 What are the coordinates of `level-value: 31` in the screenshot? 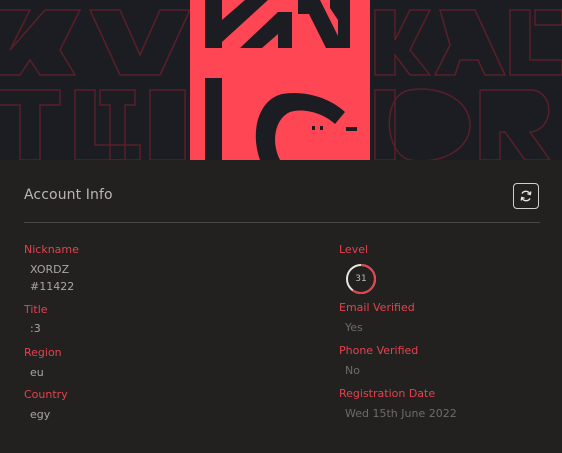 It's located at (361, 279).